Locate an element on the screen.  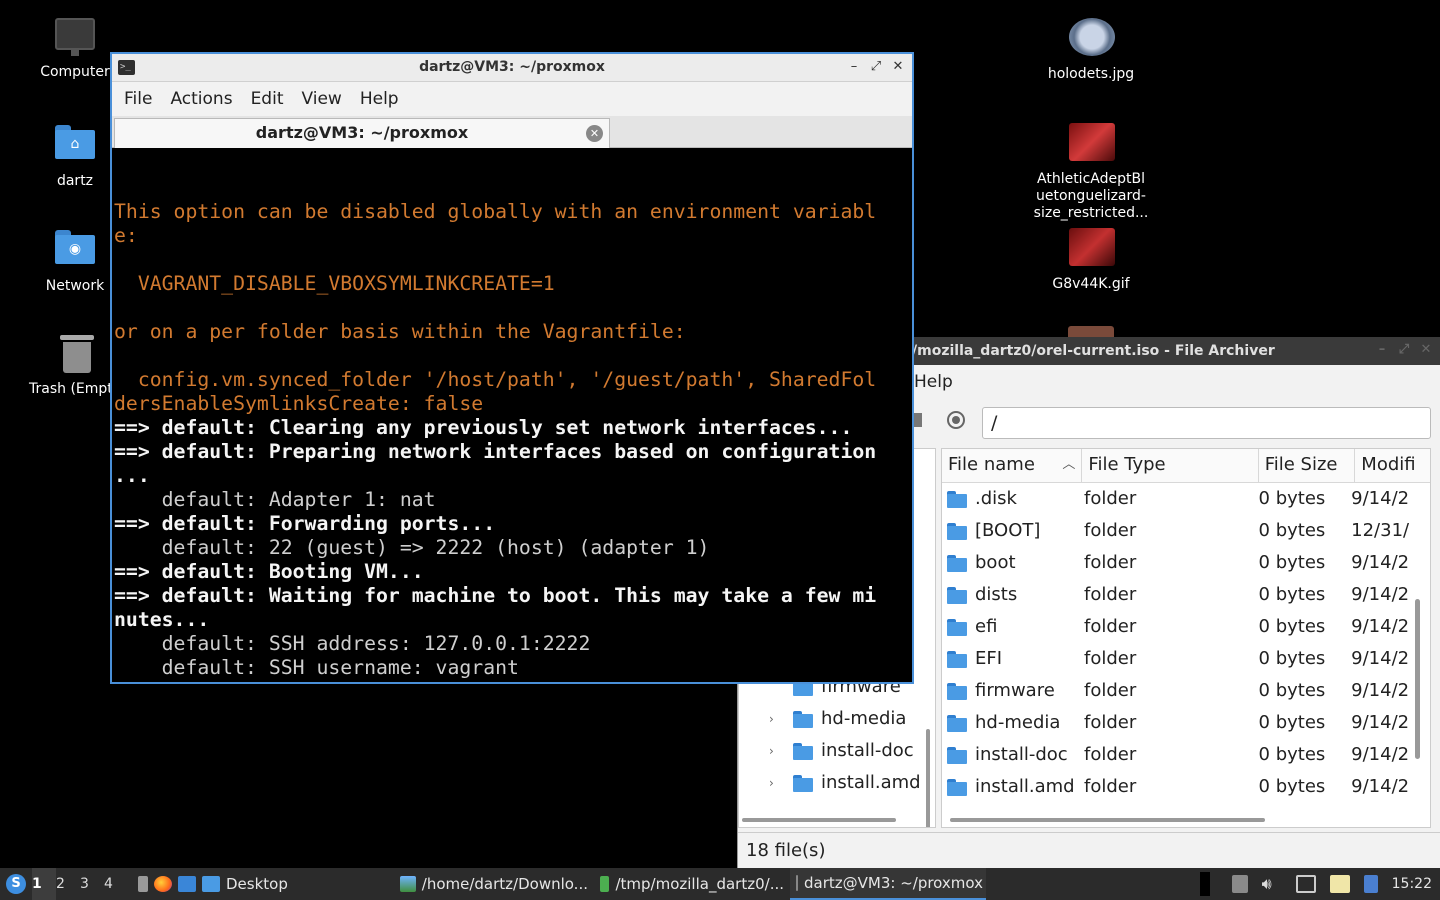
tree-hscrollbar is located at coordinates (819, 820).